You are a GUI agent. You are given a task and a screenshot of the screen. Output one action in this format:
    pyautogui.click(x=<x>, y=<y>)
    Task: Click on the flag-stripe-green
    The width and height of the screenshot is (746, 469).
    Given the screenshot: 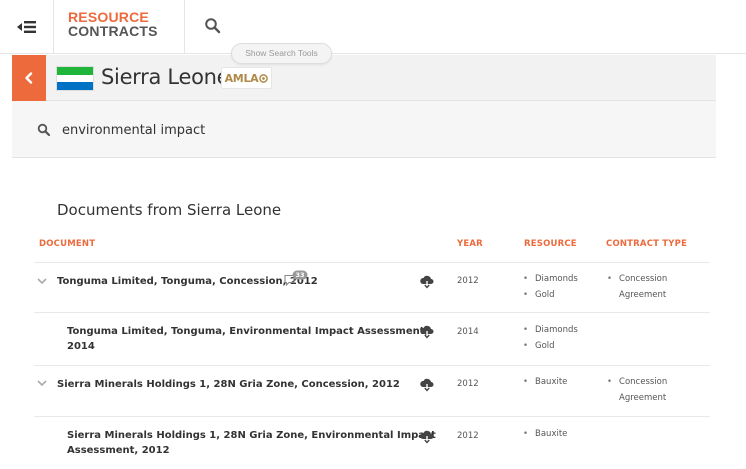 What is the action you would take?
    pyautogui.click(x=75, y=71)
    